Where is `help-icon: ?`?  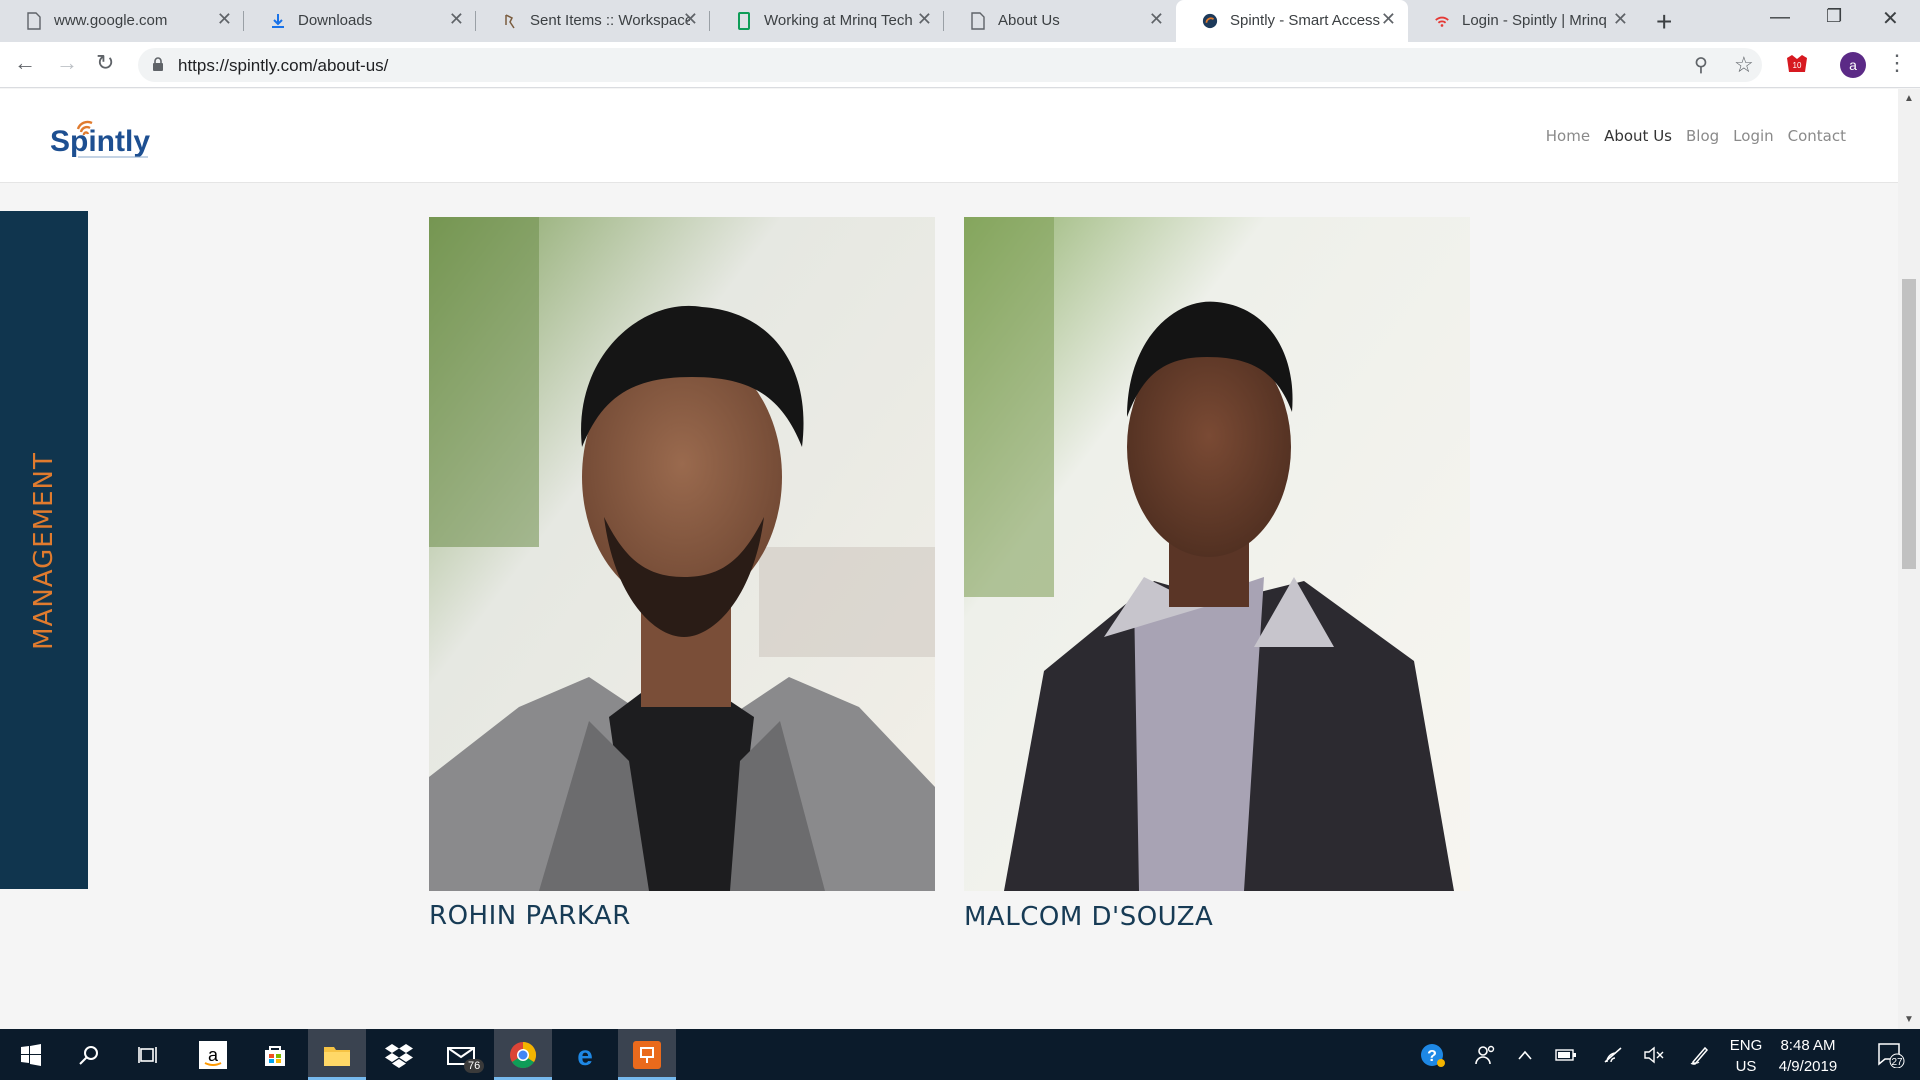 help-icon: ? is located at coordinates (1433, 1055).